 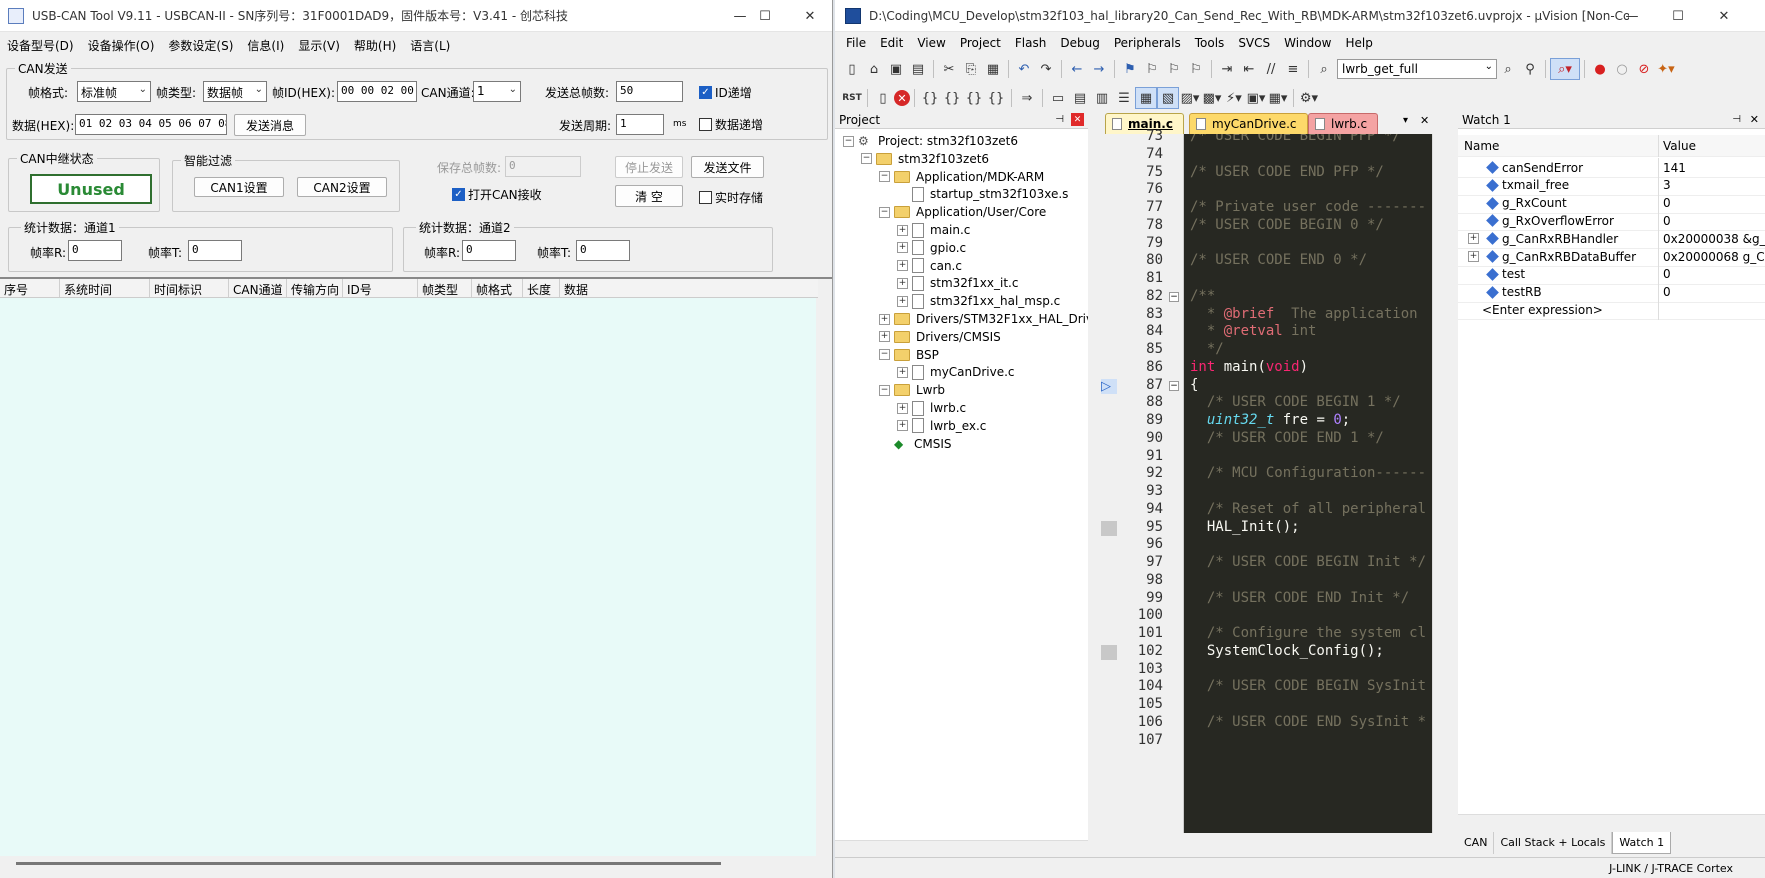 I want to click on current-line-arrow-icon: ▷, so click(x=1109, y=386).